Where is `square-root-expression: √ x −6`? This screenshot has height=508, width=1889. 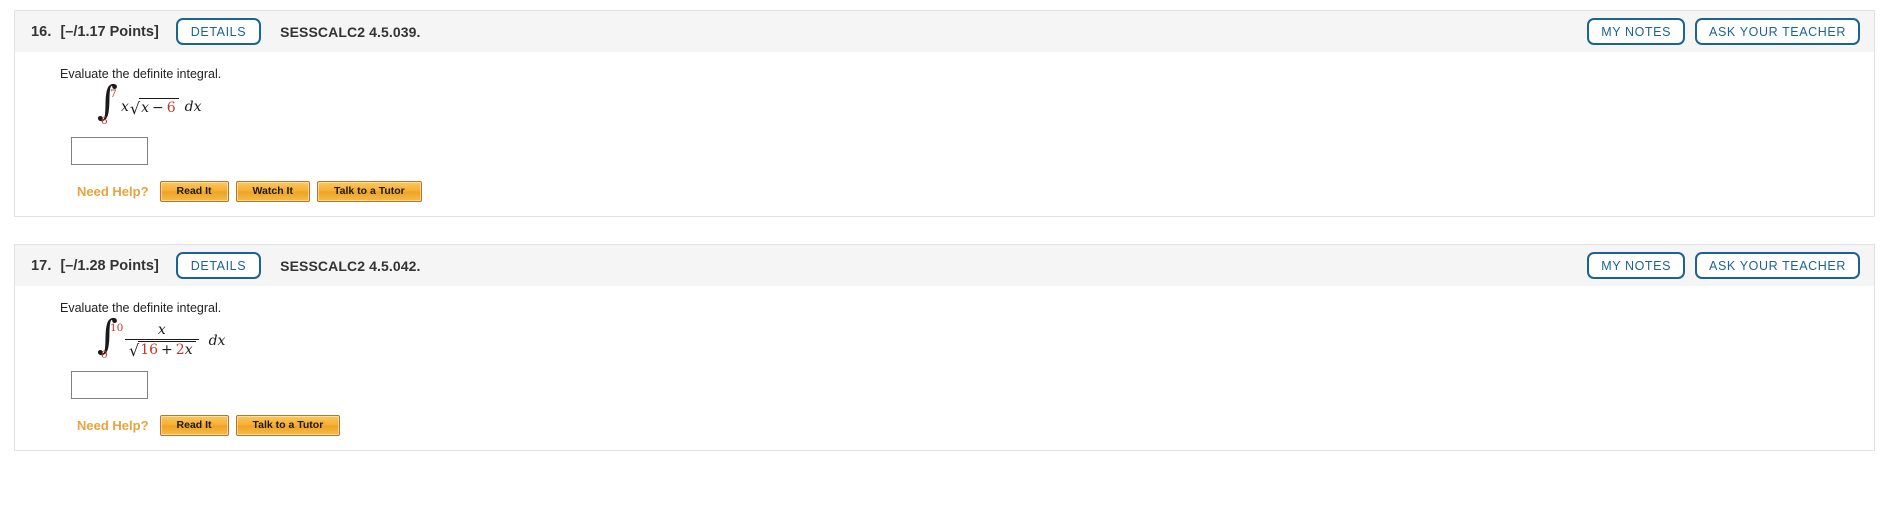 square-root-expression: √ x −6 is located at coordinates (154, 106).